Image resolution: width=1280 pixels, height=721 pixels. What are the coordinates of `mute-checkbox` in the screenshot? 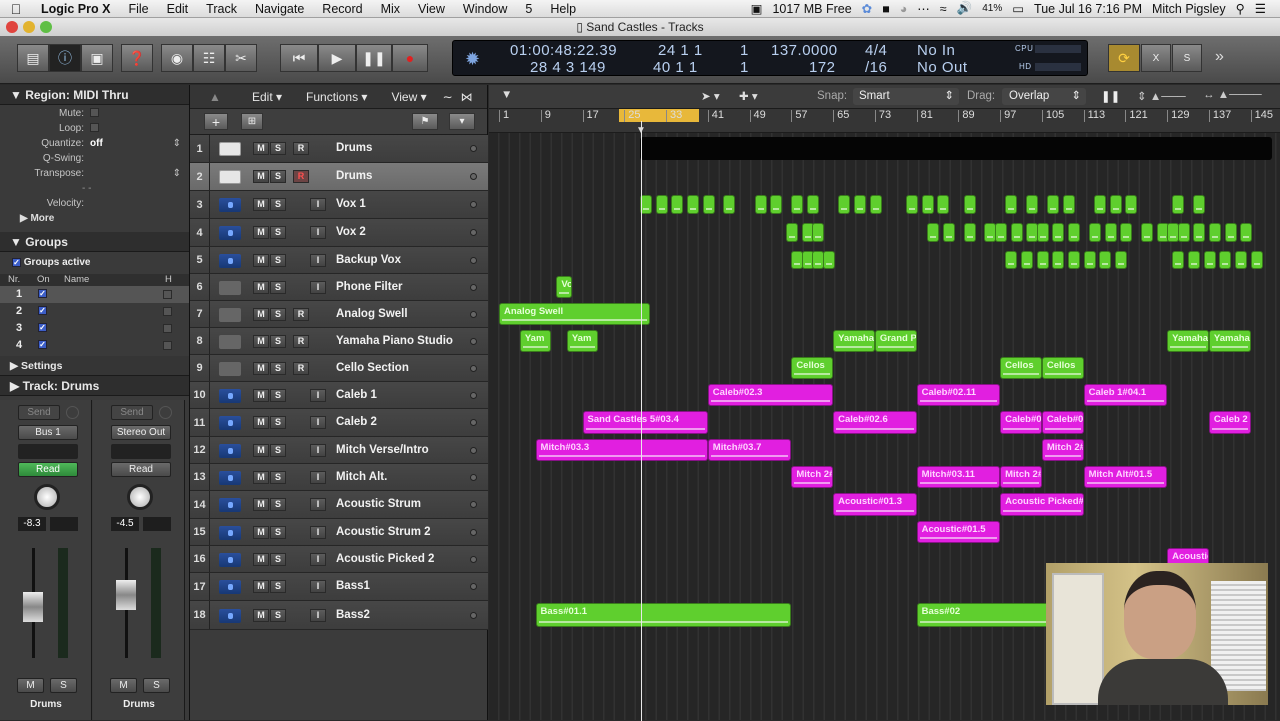 It's located at (94, 112).